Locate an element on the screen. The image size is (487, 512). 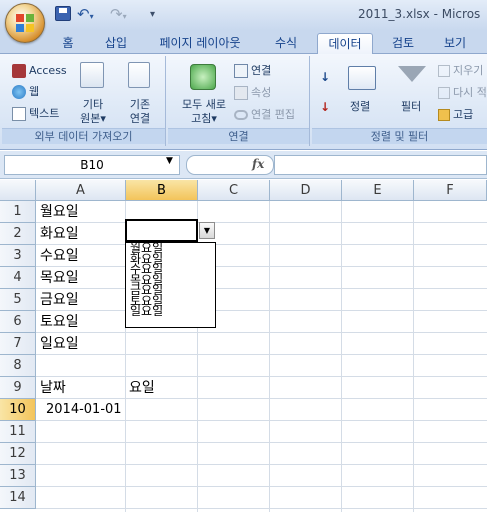
cell-a9: 날짜 is located at coordinates (53, 388).